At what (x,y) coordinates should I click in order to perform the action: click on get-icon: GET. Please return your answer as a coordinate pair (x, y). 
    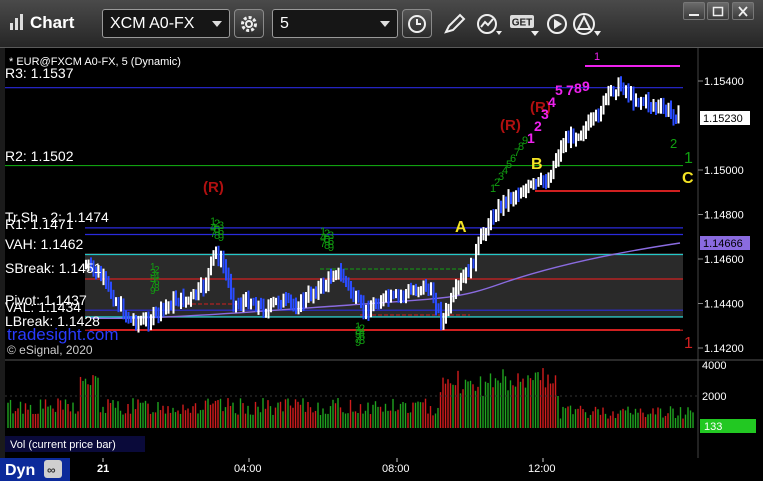
    Looking at the image, I should click on (524, 25).